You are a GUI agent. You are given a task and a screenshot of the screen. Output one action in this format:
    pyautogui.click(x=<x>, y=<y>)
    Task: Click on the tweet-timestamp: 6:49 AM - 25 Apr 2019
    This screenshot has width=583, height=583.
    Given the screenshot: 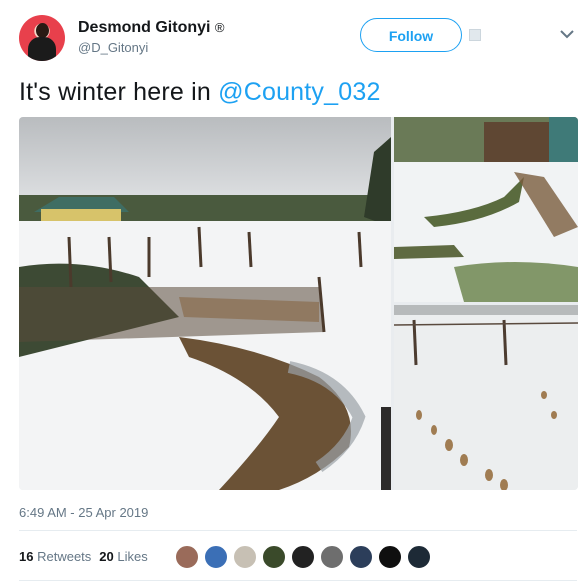 What is the action you would take?
    pyautogui.click(x=83, y=512)
    